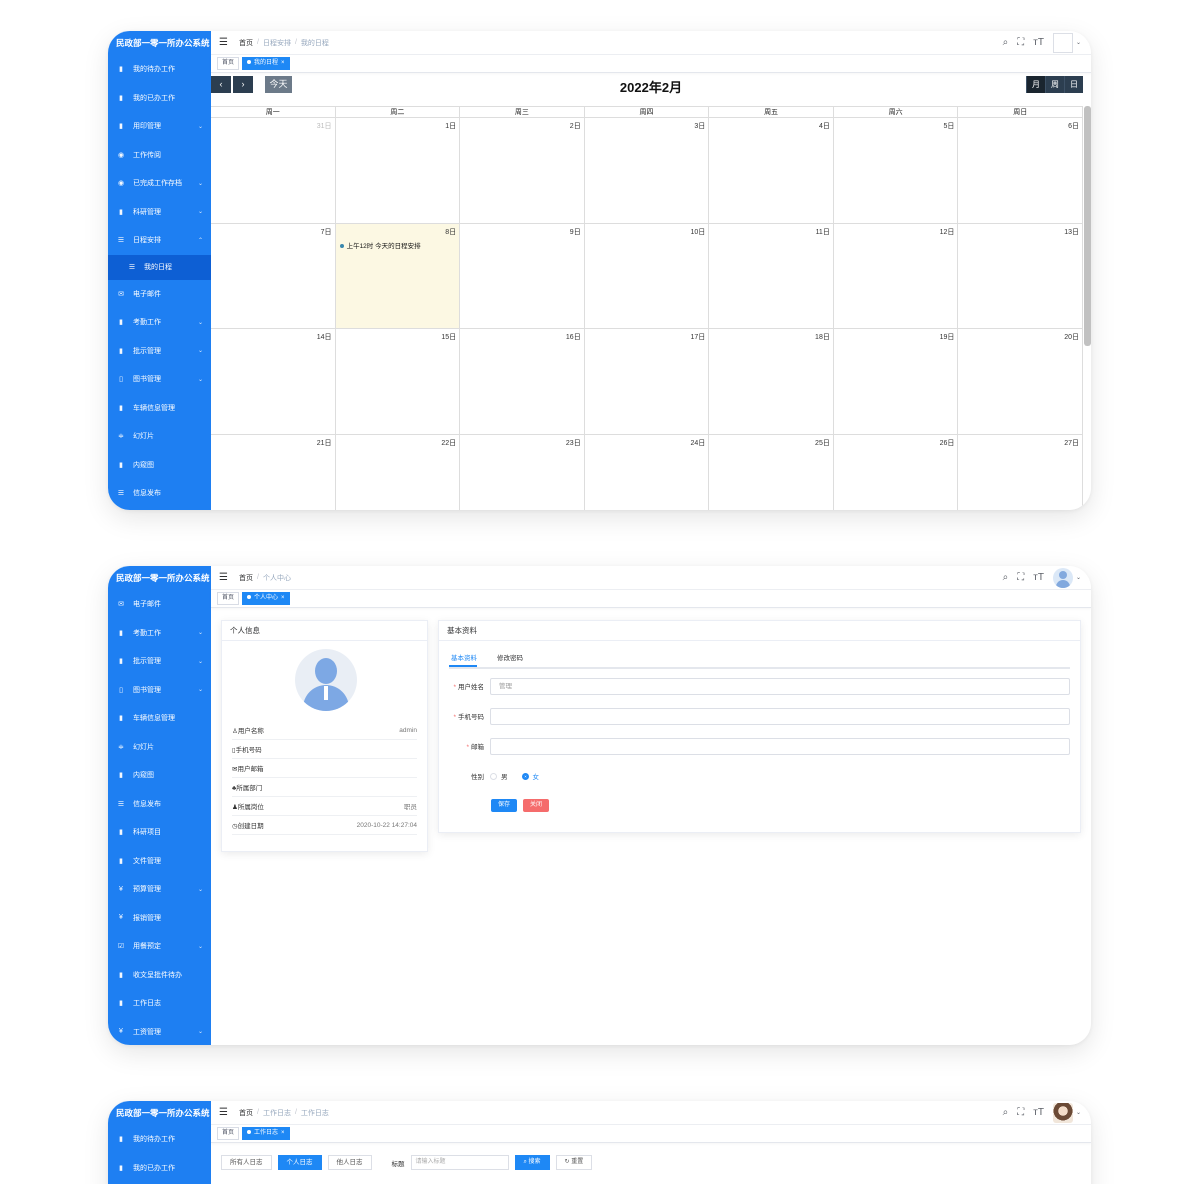  Describe the element at coordinates (159, 240) in the screenshot. I see `sidebar-item: ☰ 日程安排 ⌃` at that location.